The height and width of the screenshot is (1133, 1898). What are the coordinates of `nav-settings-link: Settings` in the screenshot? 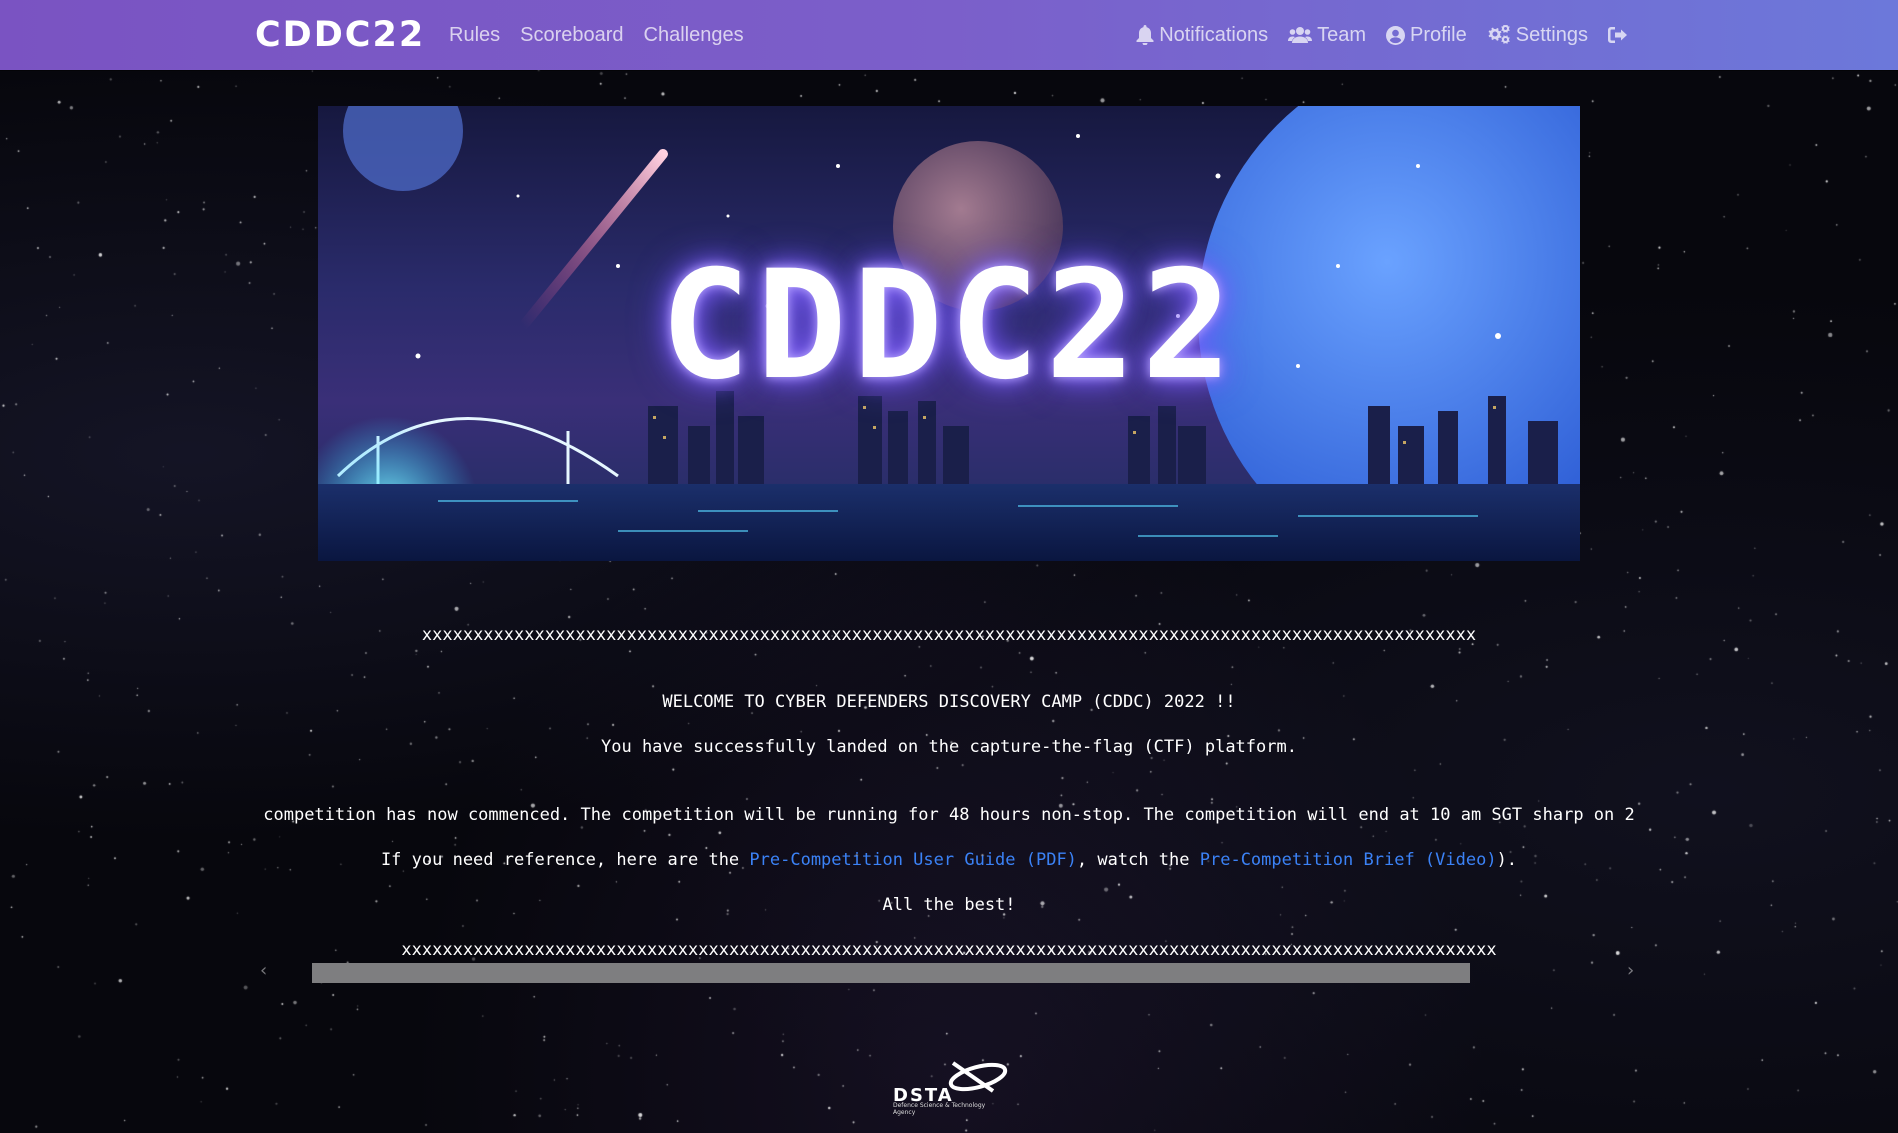 It's located at (1537, 35).